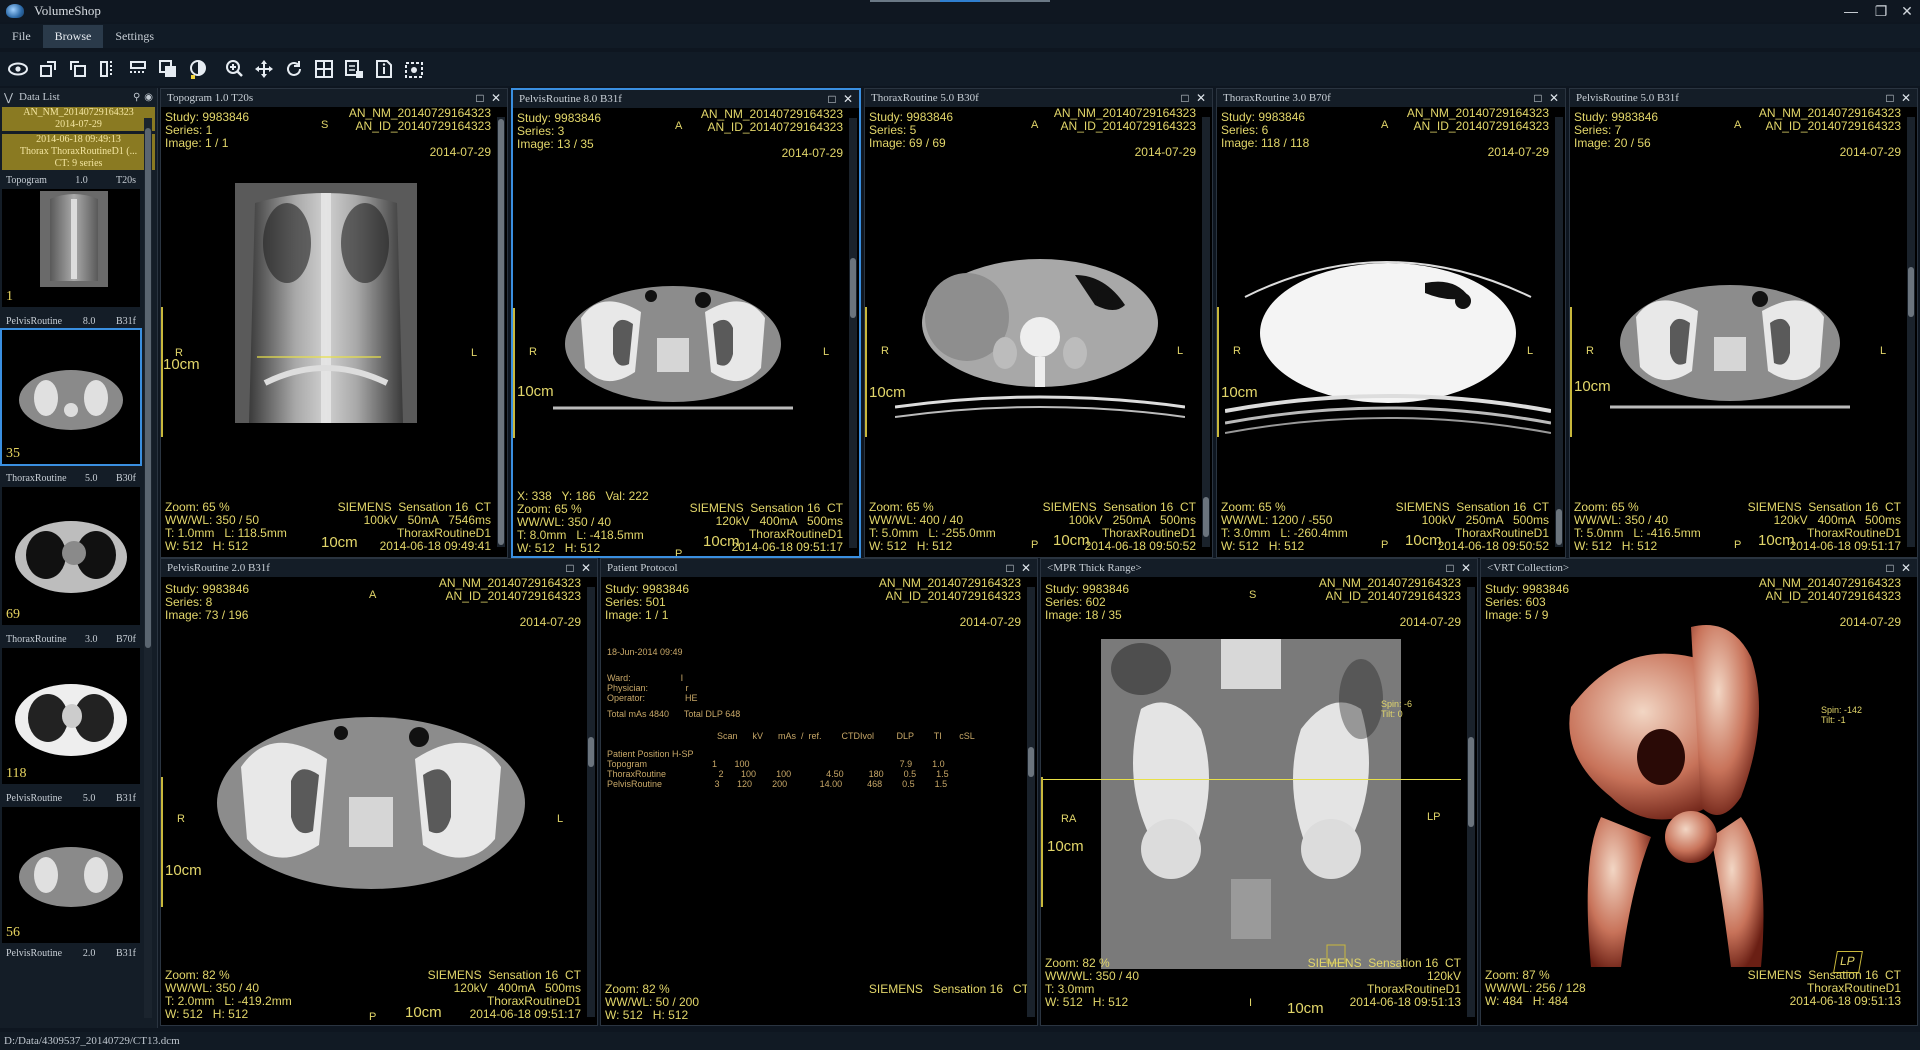  Describe the element at coordinates (78, 163) in the screenshot. I see `series-count: CT: 9 series` at that location.